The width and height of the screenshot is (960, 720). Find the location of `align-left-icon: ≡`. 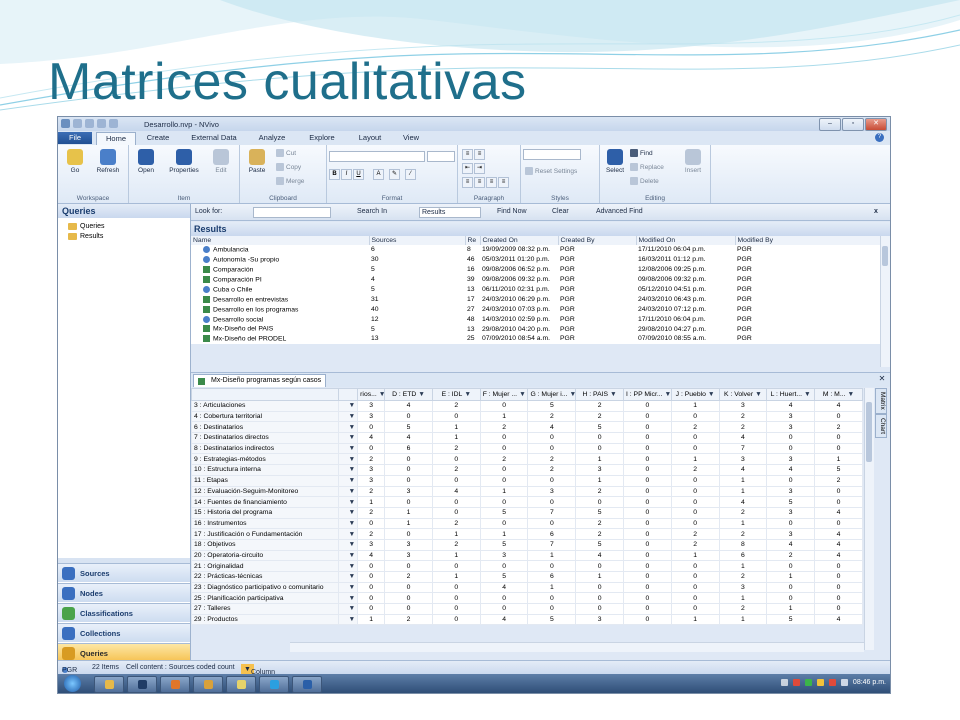

align-left-icon: ≡ is located at coordinates (467, 182).